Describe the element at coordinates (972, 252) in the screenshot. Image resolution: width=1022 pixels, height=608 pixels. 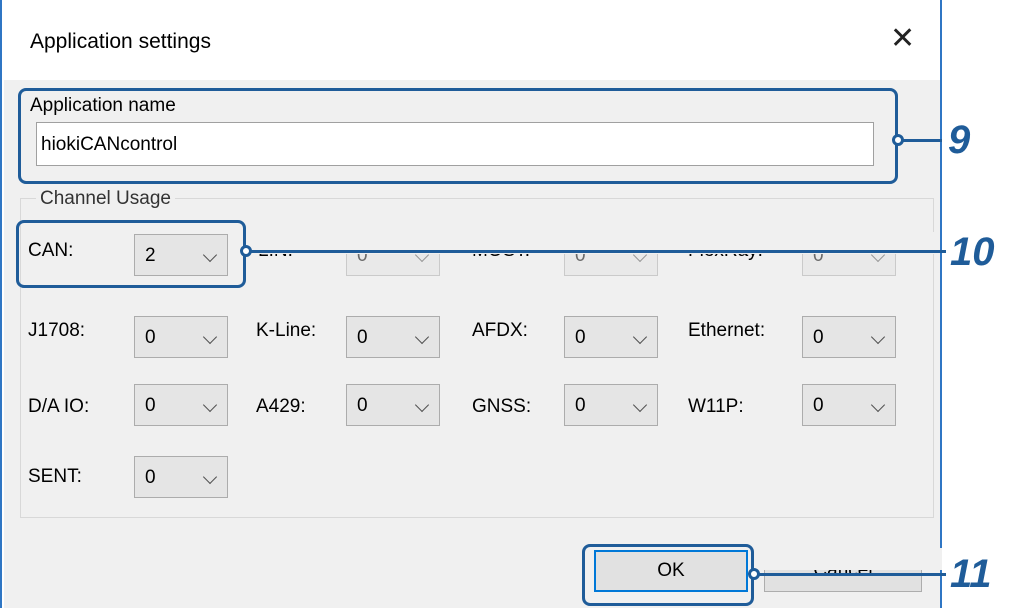
I see `callout-number-10: 10` at that location.